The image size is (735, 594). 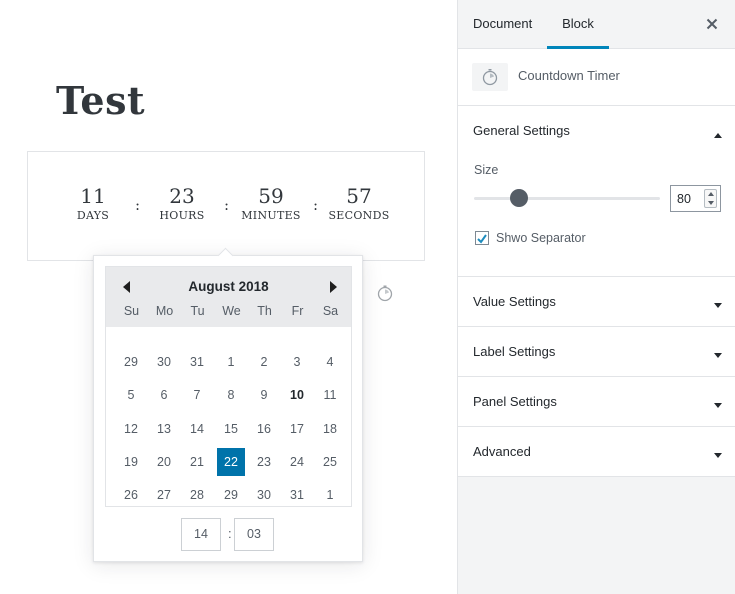 What do you see at coordinates (182, 196) in the screenshot?
I see `countdown-hours-value: 23` at bounding box center [182, 196].